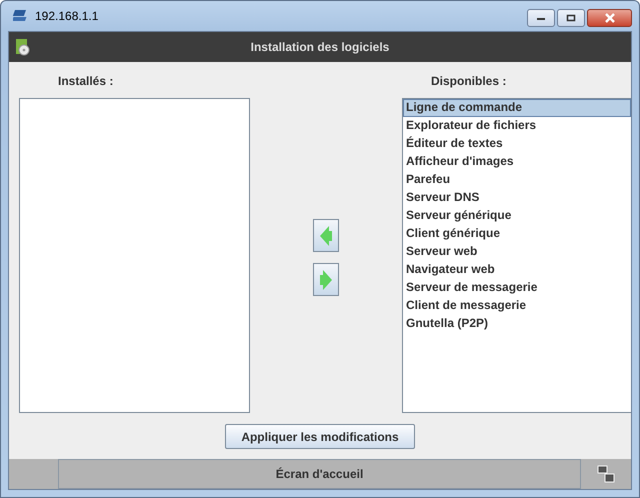  I want to click on maximize-button, so click(571, 18).